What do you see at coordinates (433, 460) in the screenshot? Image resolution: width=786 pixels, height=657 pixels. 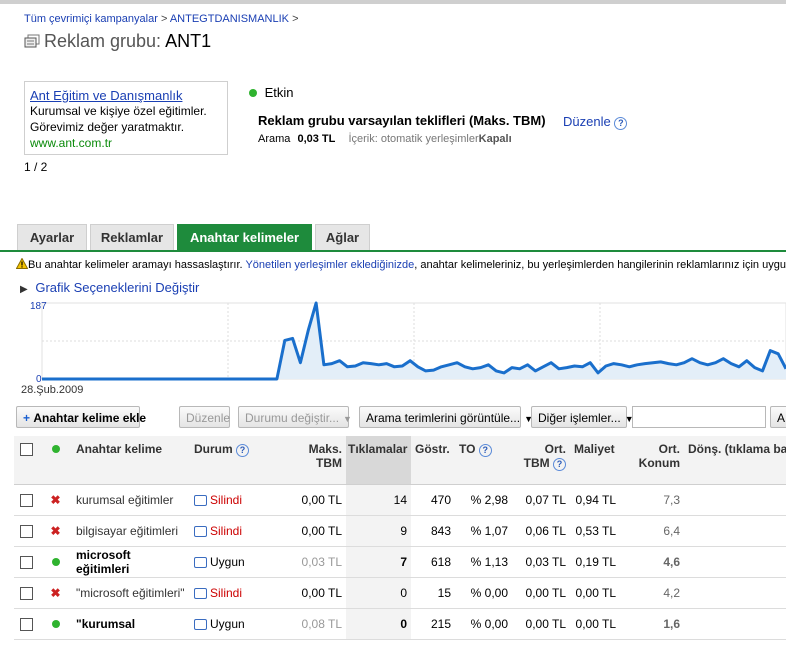 I see `impressions-column-header: Göstr.` at bounding box center [433, 460].